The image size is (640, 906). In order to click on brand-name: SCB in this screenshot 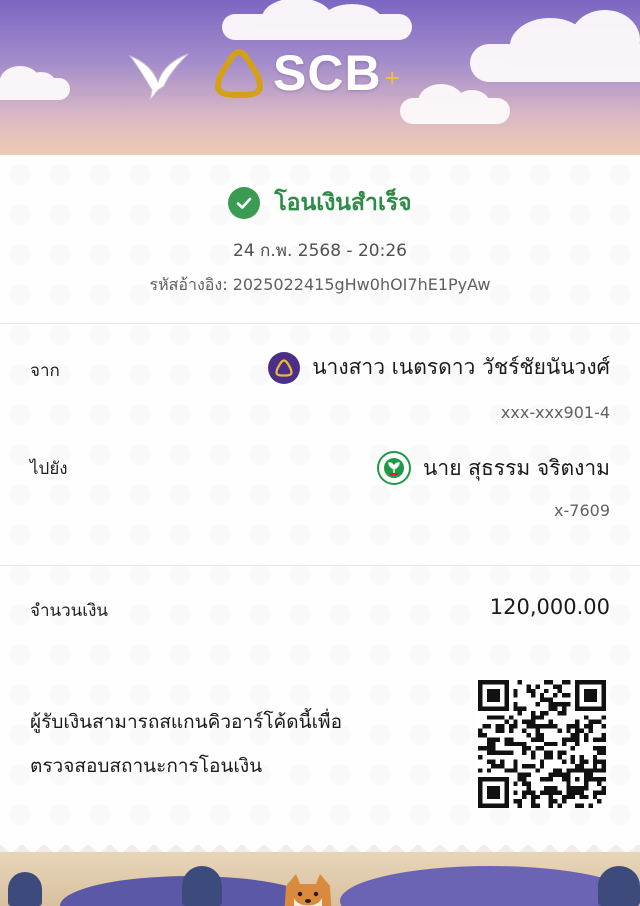, I will do `click(327, 73)`.